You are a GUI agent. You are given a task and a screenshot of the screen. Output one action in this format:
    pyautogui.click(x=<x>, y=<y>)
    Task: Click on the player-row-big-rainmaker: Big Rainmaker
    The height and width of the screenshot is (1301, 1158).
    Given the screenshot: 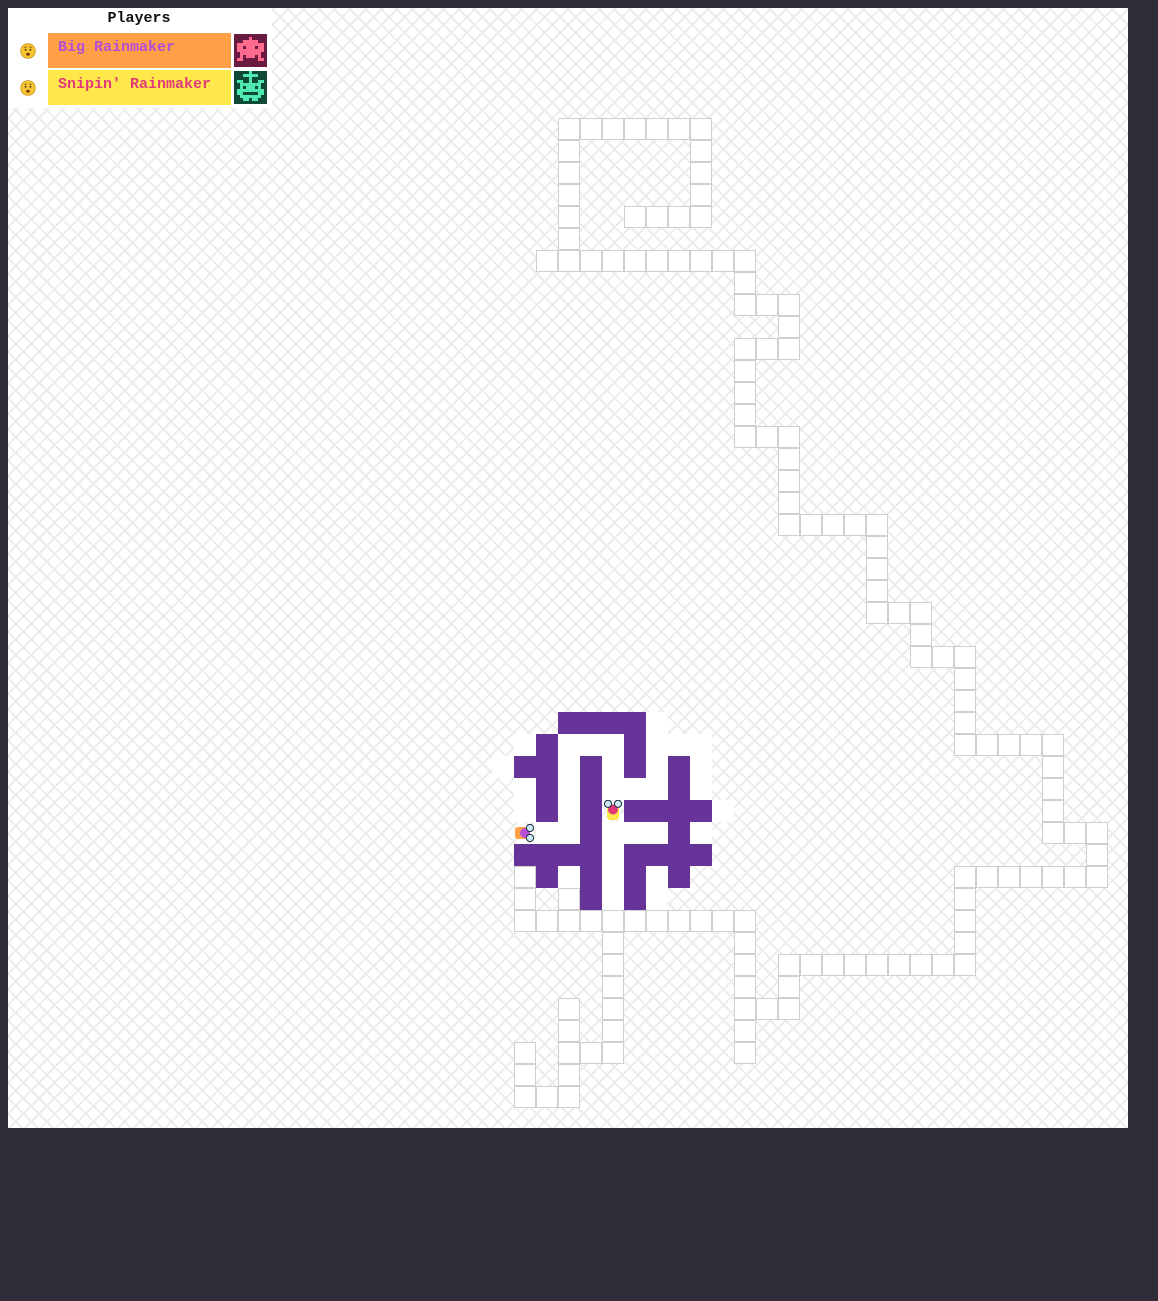 What is the action you would take?
    pyautogui.click(x=140, y=50)
    